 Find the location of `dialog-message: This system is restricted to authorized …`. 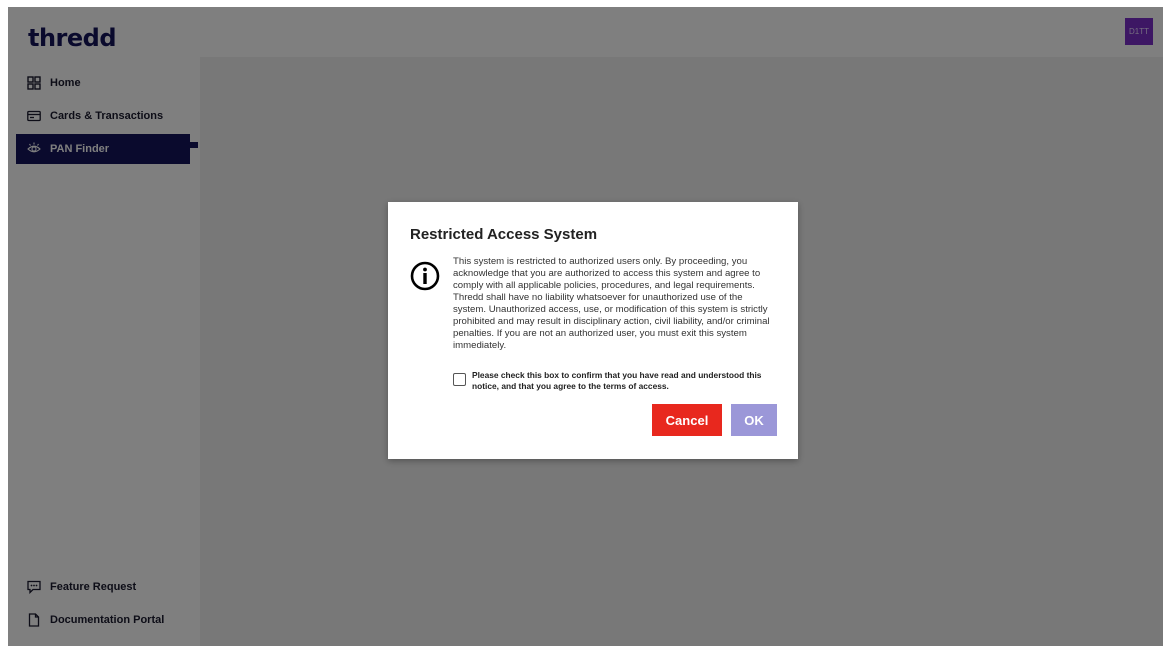

dialog-message: This system is restricted to authorized … is located at coordinates (611, 303).